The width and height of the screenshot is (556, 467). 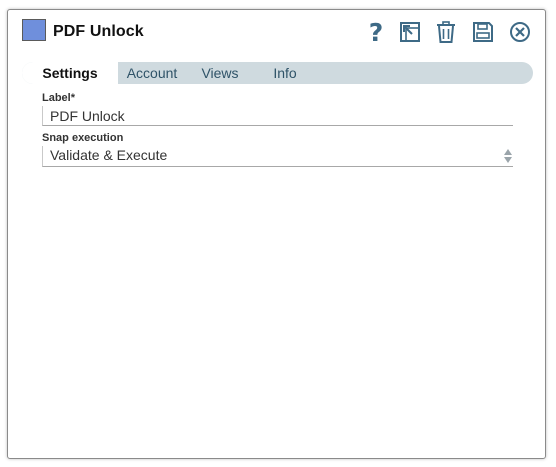 What do you see at coordinates (152, 73) in the screenshot?
I see `tab-account: Account` at bounding box center [152, 73].